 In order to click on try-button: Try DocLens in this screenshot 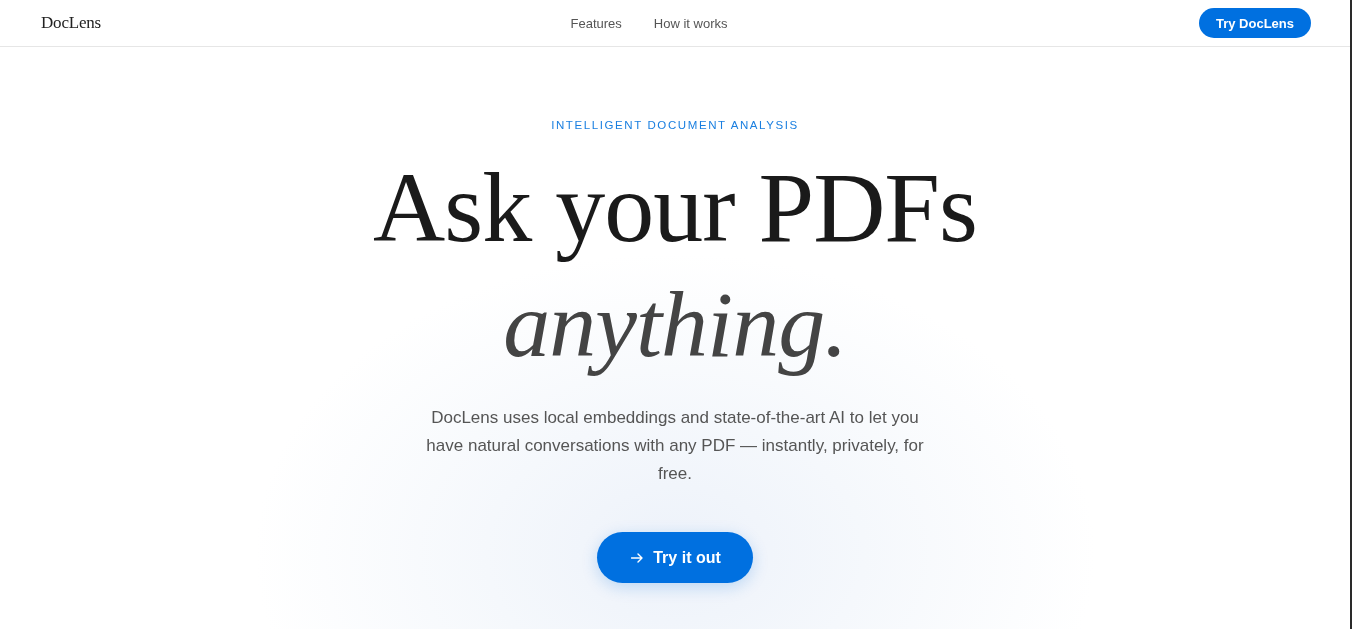, I will do `click(1254, 23)`.